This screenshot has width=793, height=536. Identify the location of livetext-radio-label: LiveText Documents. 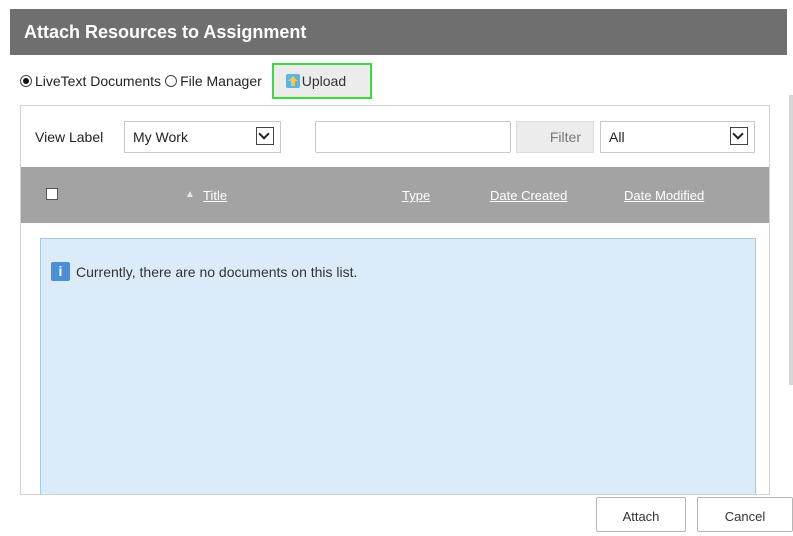
(98, 81).